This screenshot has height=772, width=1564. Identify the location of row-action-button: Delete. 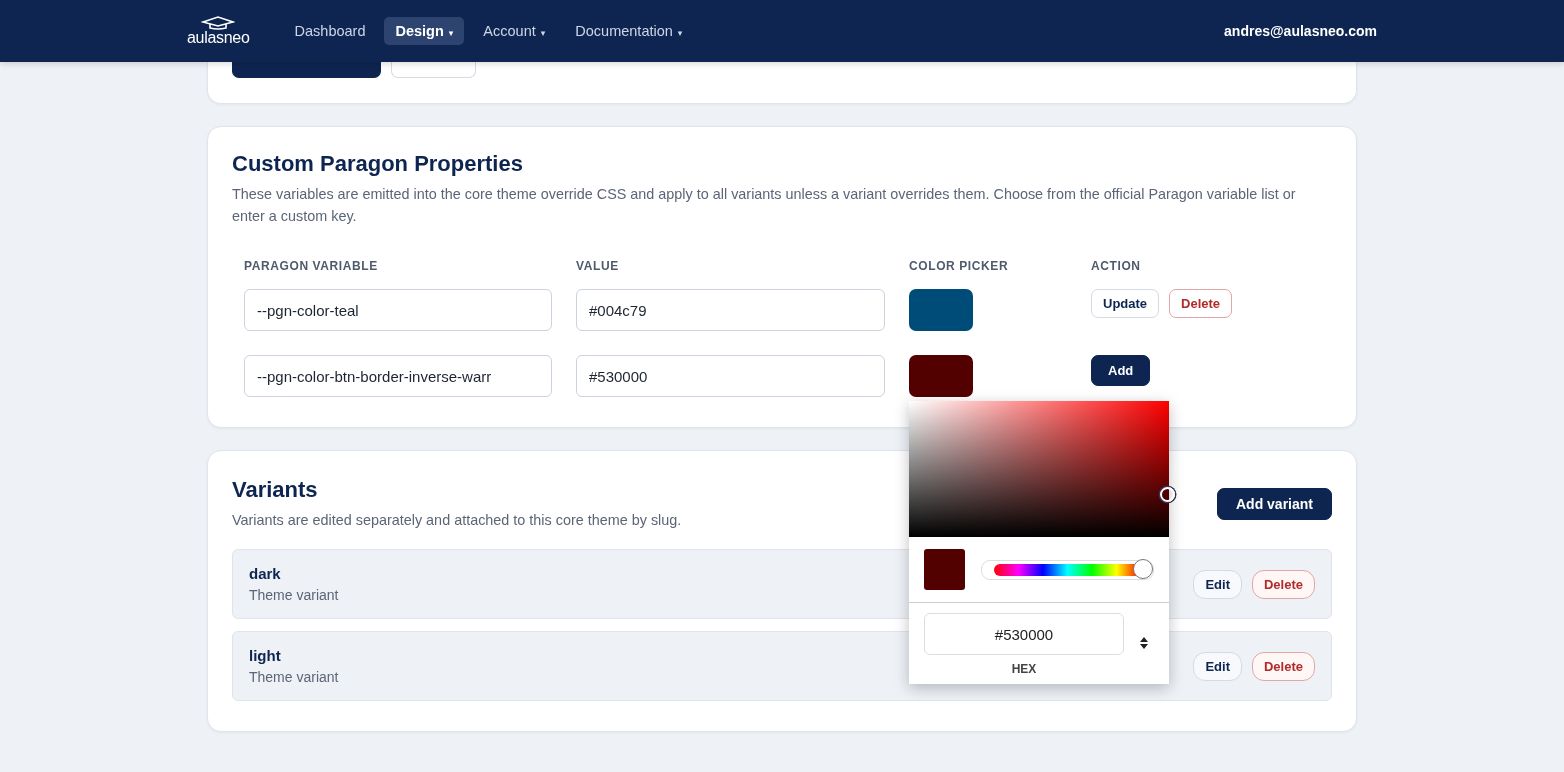
(1201, 303).